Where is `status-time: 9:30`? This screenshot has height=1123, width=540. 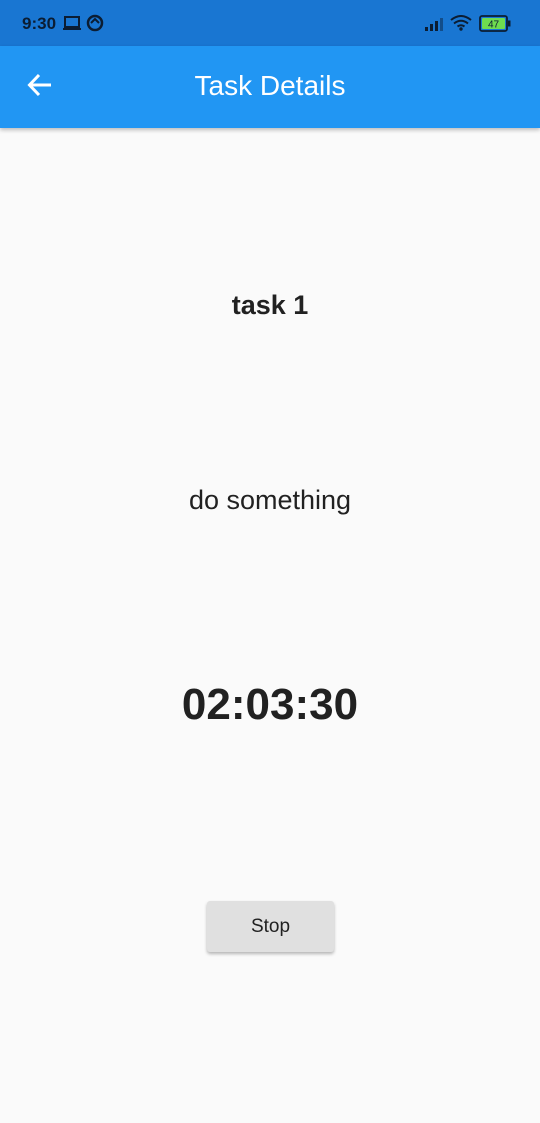
status-time: 9:30 is located at coordinates (39, 23).